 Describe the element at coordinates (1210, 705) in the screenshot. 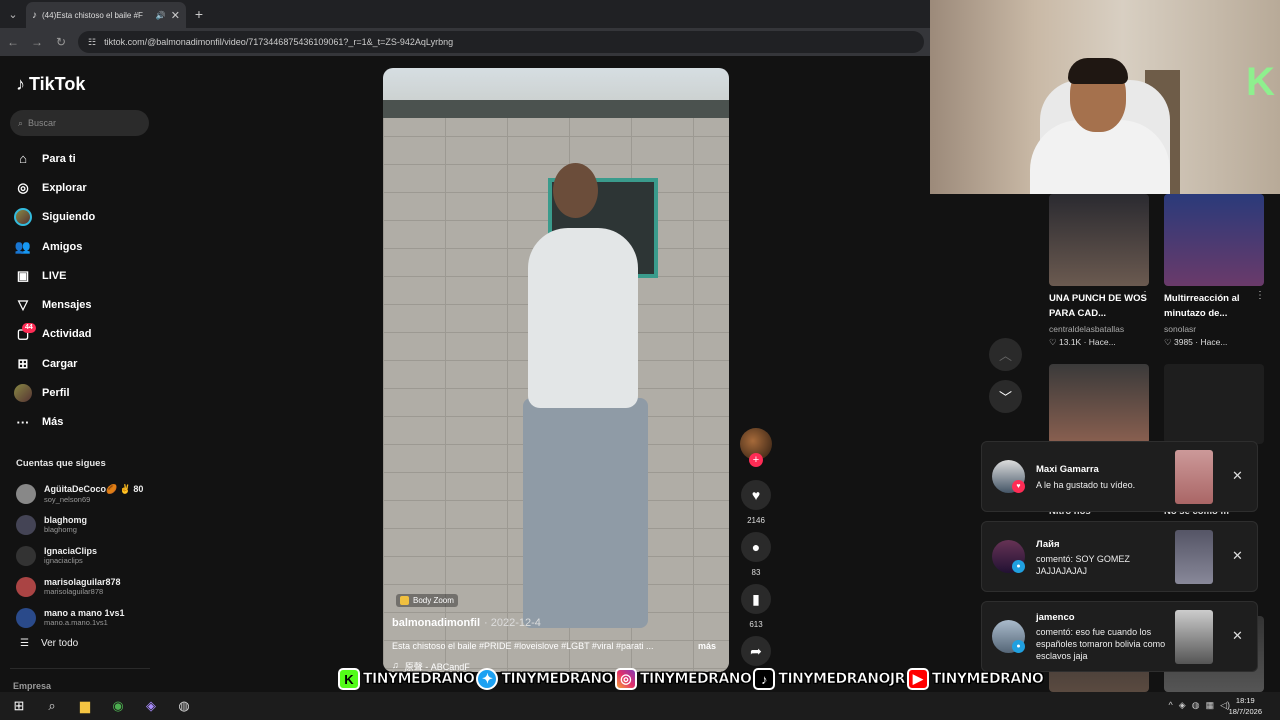

I see `network-icon: ▦` at that location.